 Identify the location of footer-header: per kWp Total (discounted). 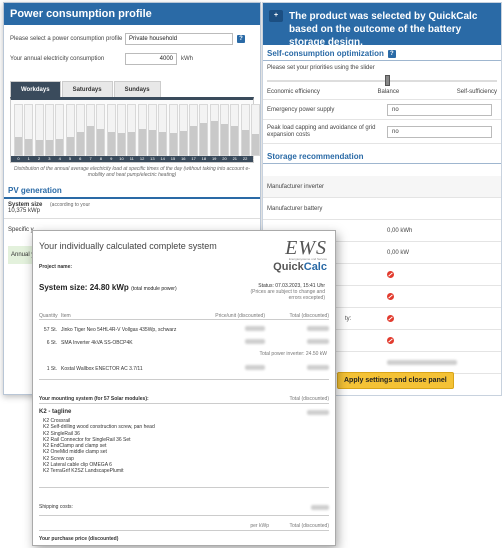
(184, 526).